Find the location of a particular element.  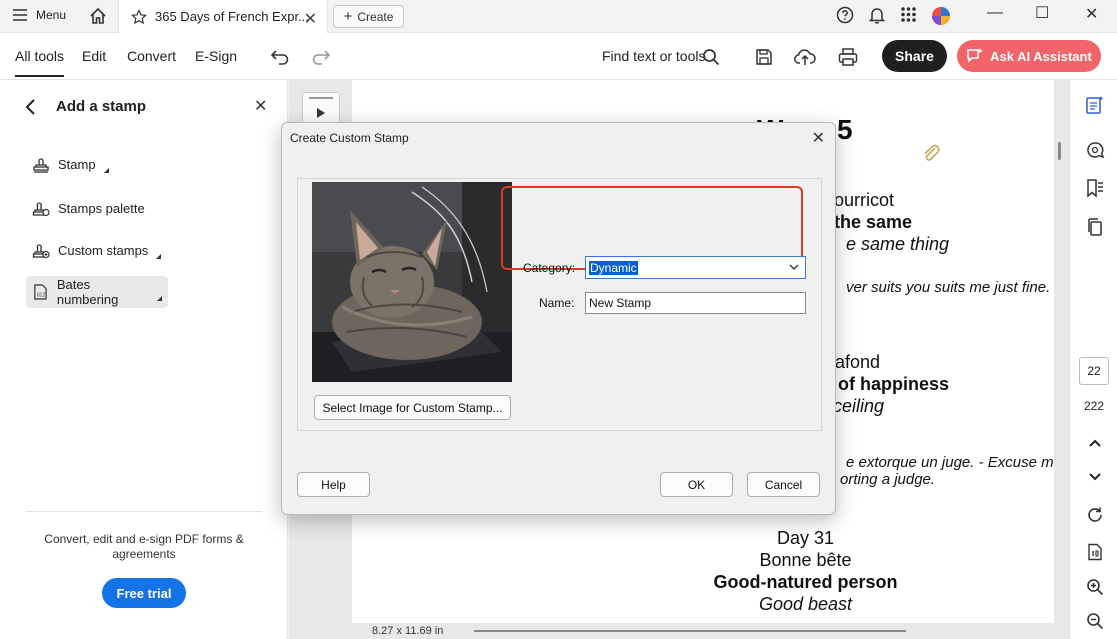

zoom-in-icon is located at coordinates (1095, 587).